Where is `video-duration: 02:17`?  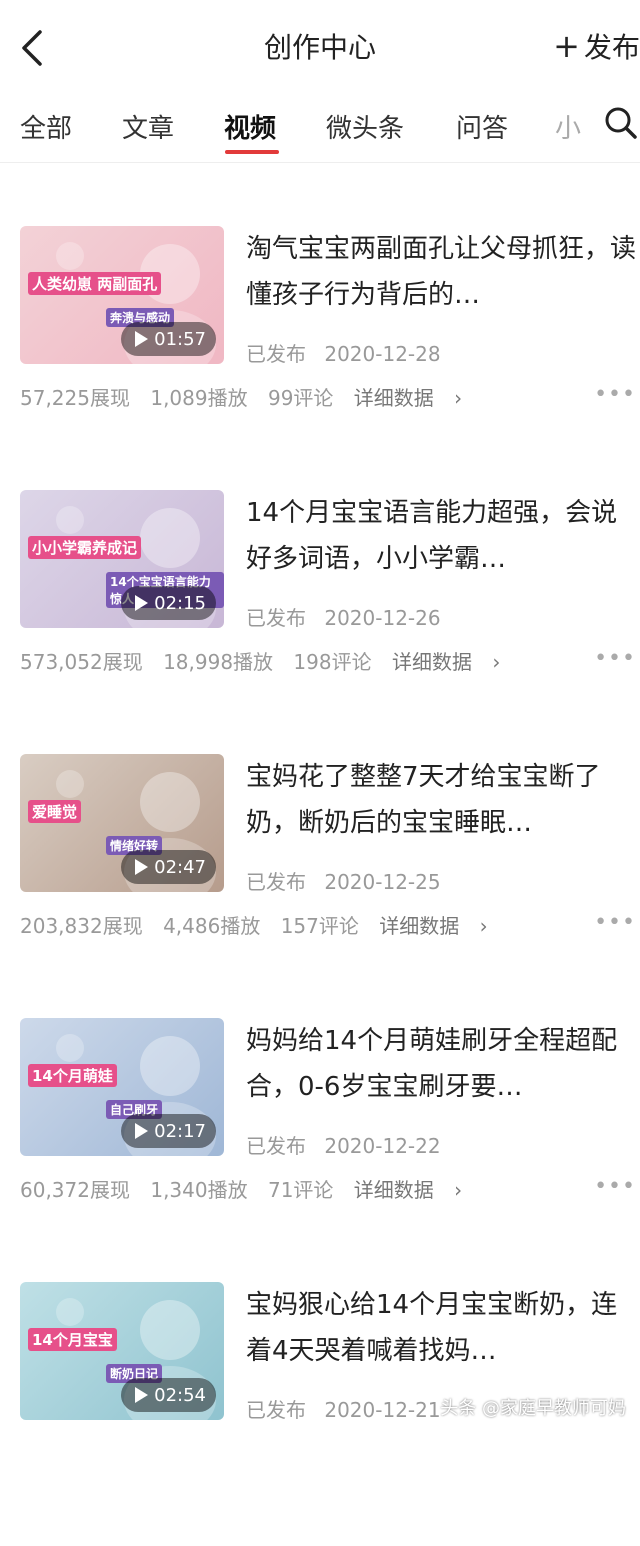 video-duration: 02:17 is located at coordinates (168, 1131).